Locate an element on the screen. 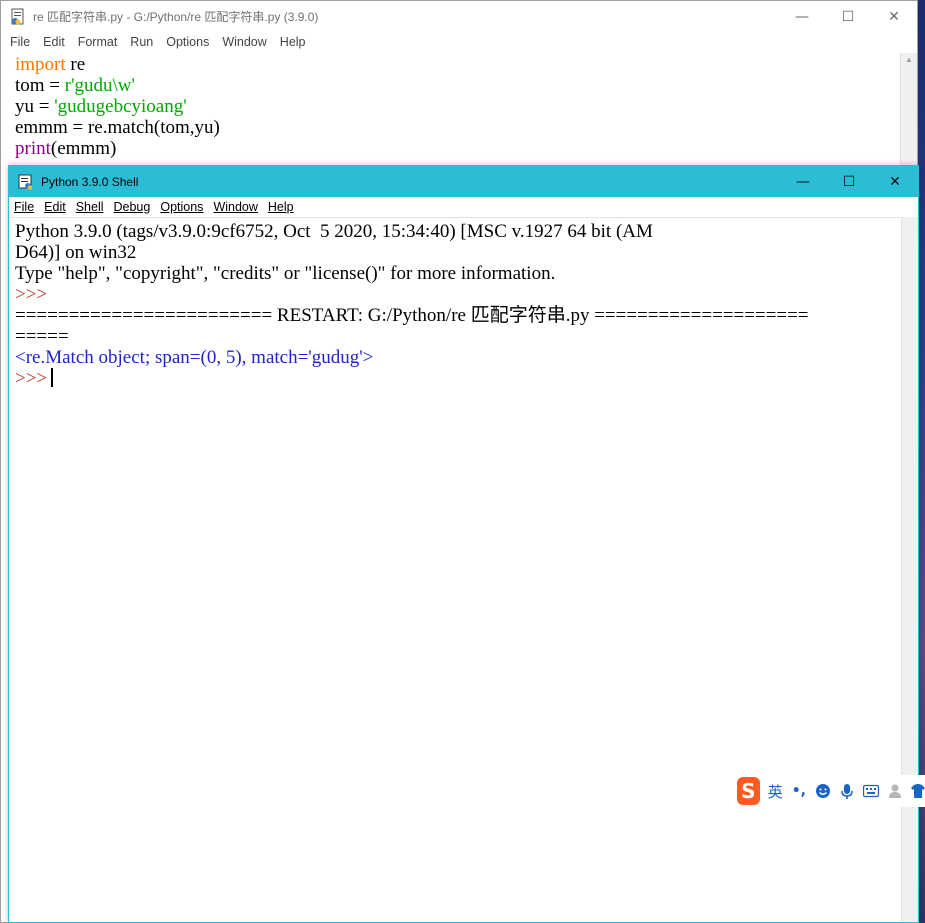 Image resolution: width=925 pixels, height=923 pixels. code-line: import re is located at coordinates (456, 64).